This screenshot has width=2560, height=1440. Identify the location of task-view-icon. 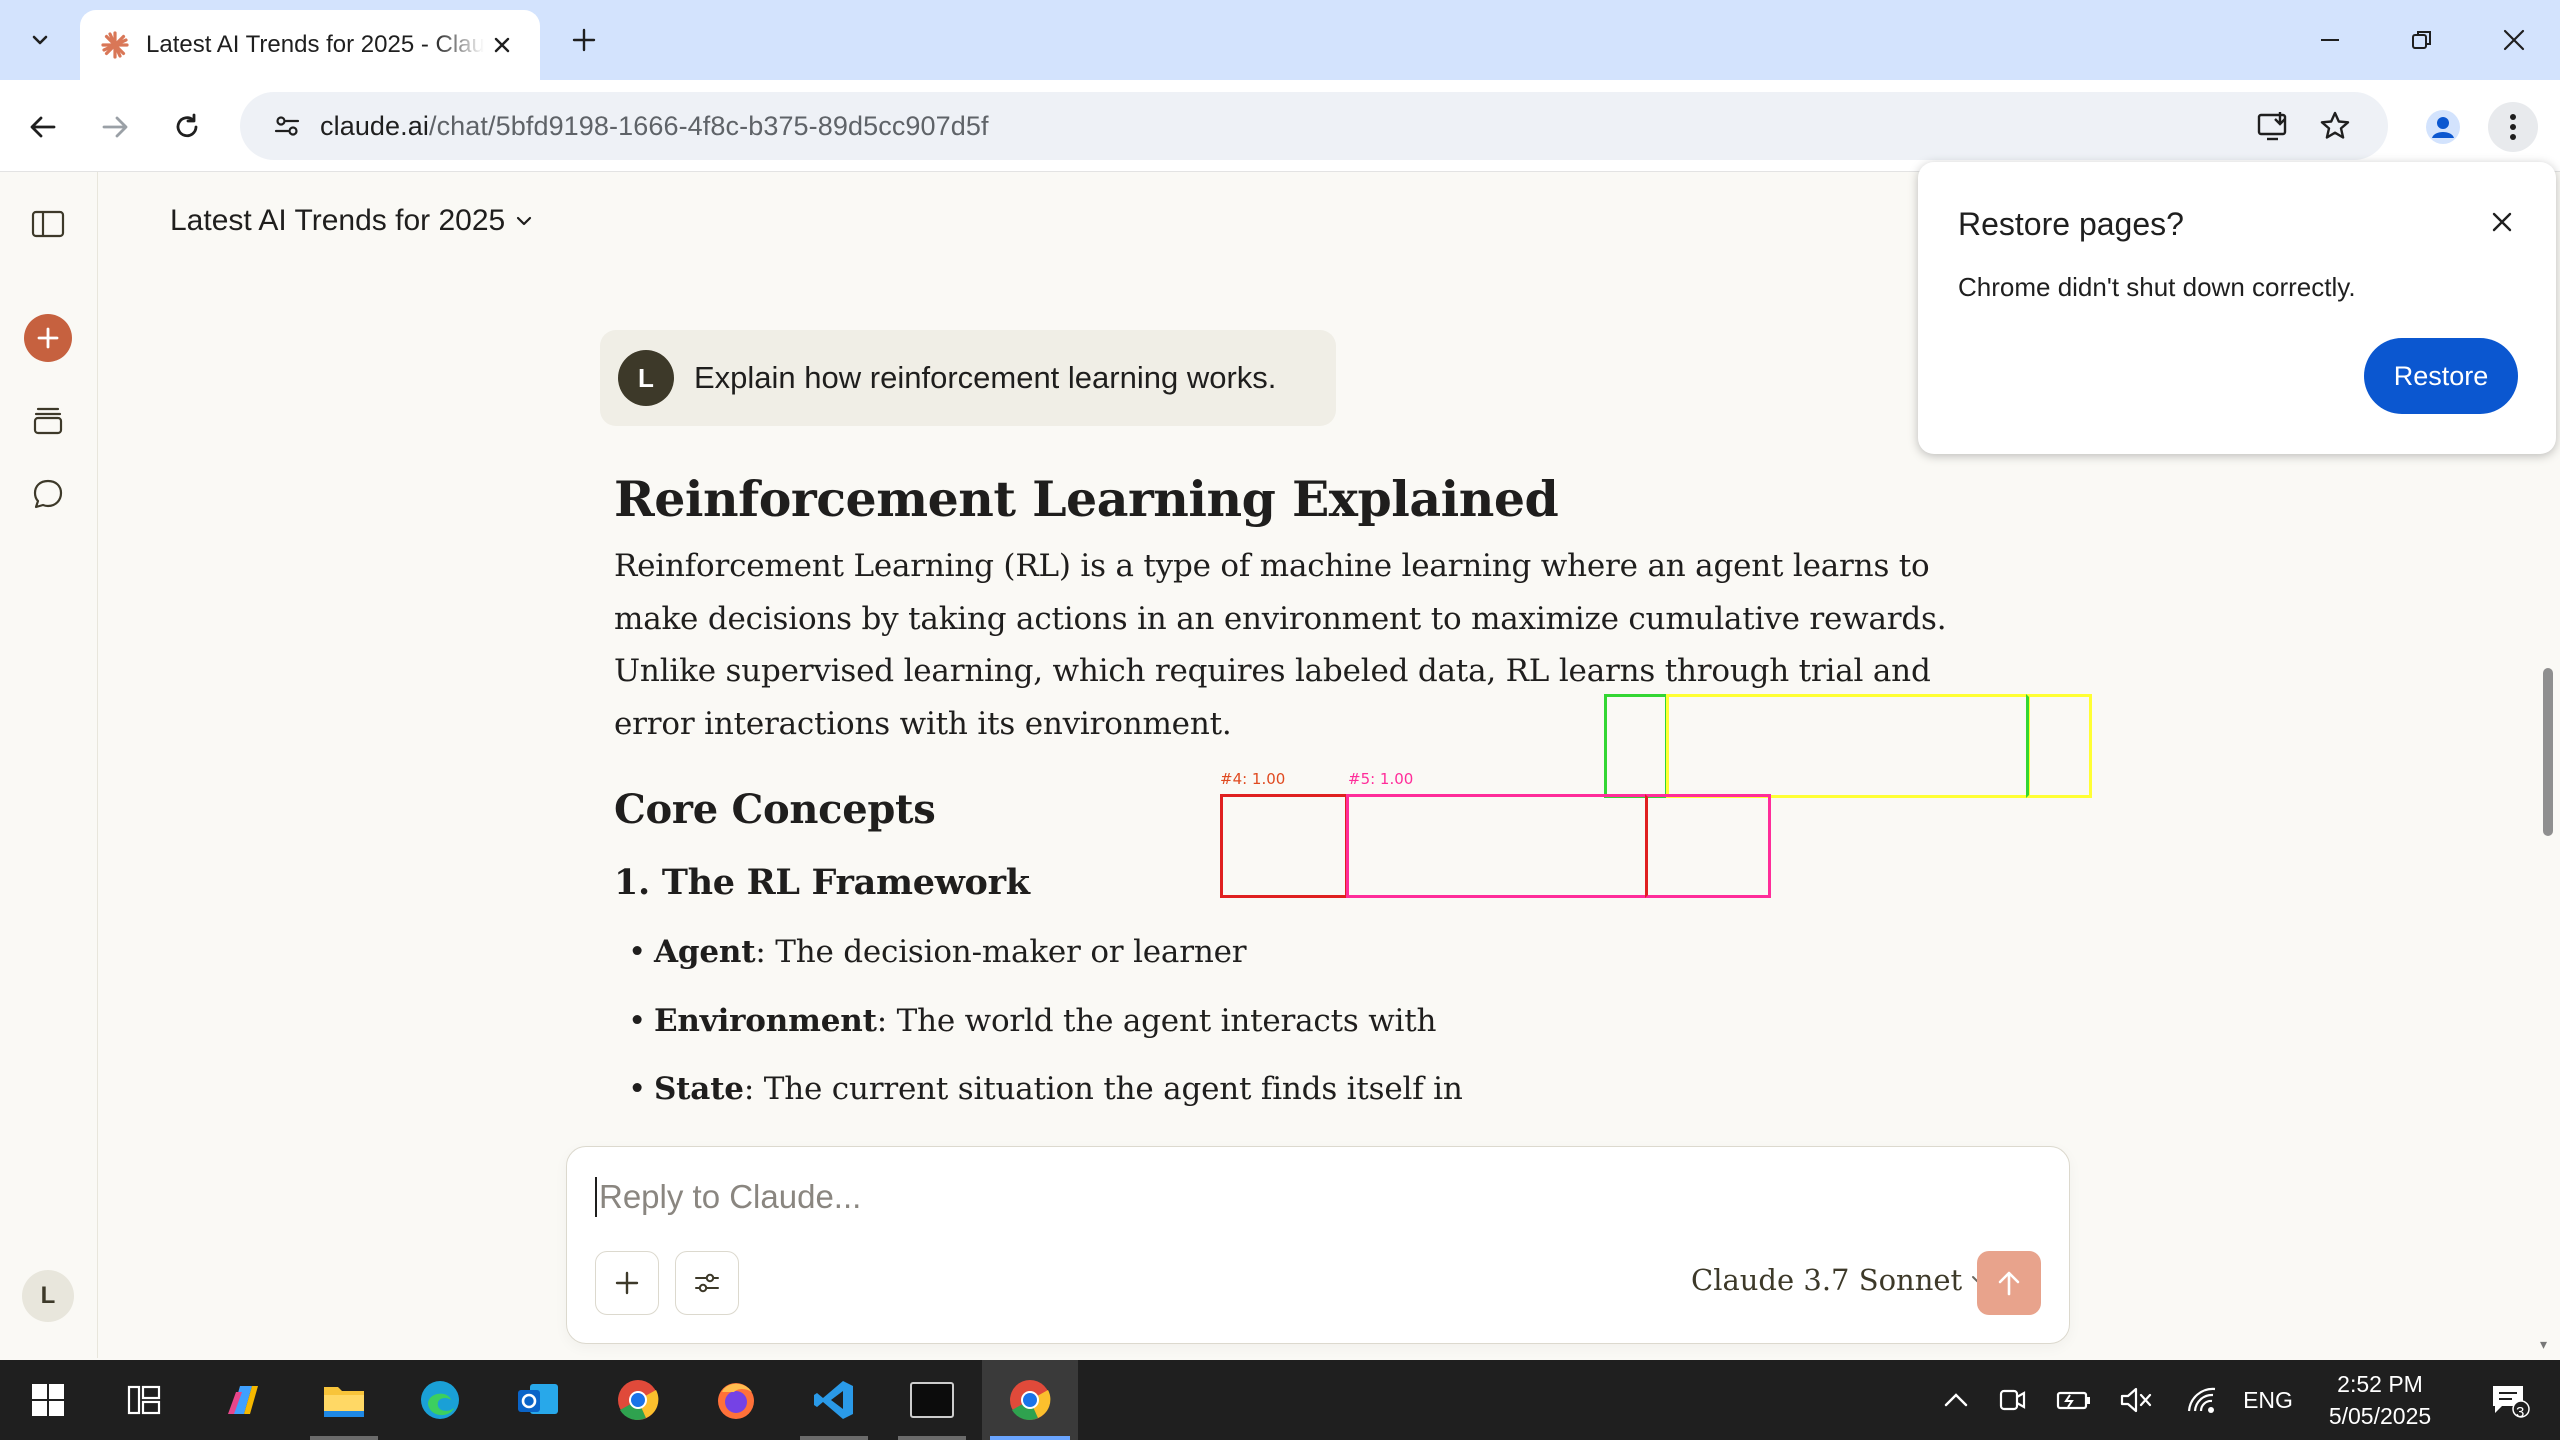
(144, 1400).